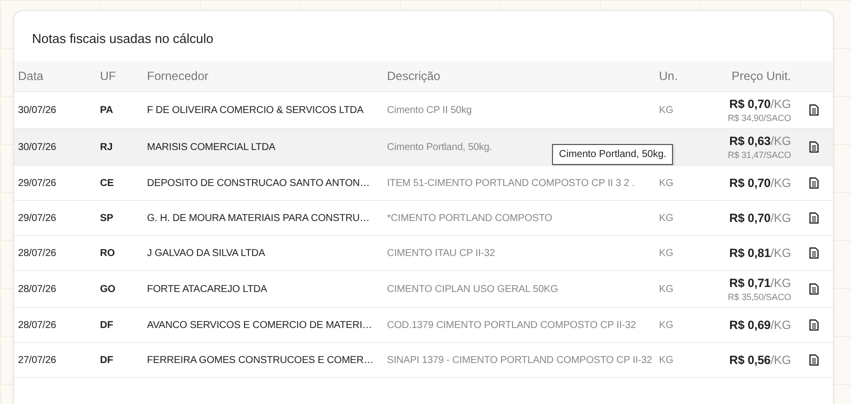 The width and height of the screenshot is (851, 404). I want to click on column-header: Fornecedor, so click(178, 76).